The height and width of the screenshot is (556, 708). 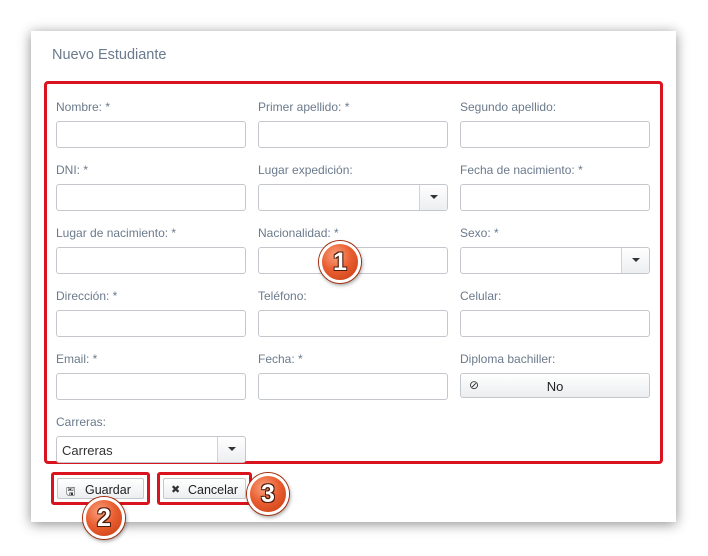 What do you see at coordinates (109, 55) in the screenshot?
I see `dialog-title: Nuevo Estudiante` at bounding box center [109, 55].